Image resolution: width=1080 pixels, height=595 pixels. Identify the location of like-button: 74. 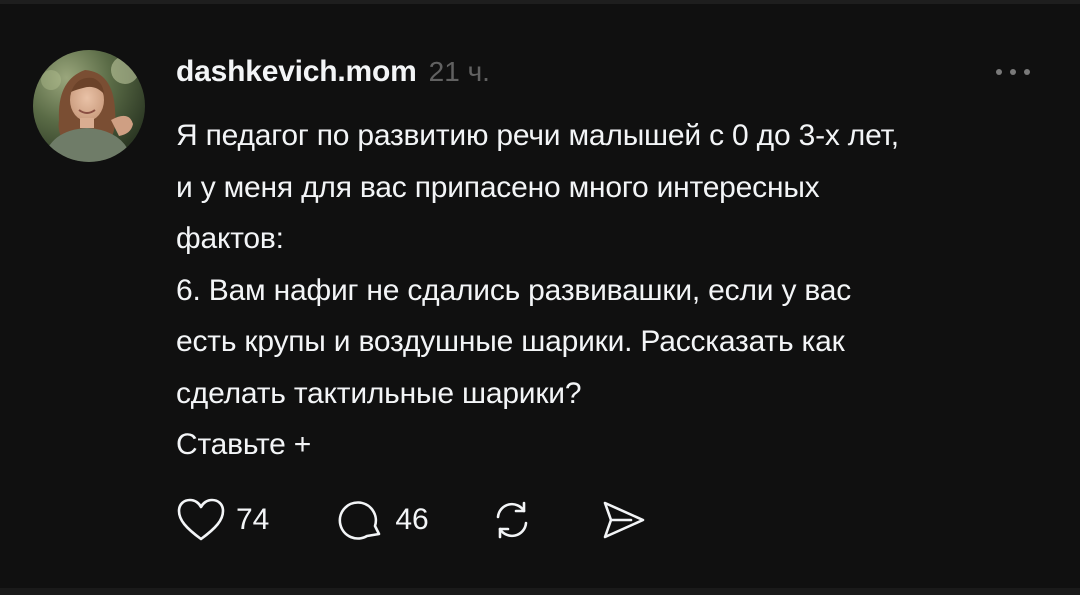
(222, 520).